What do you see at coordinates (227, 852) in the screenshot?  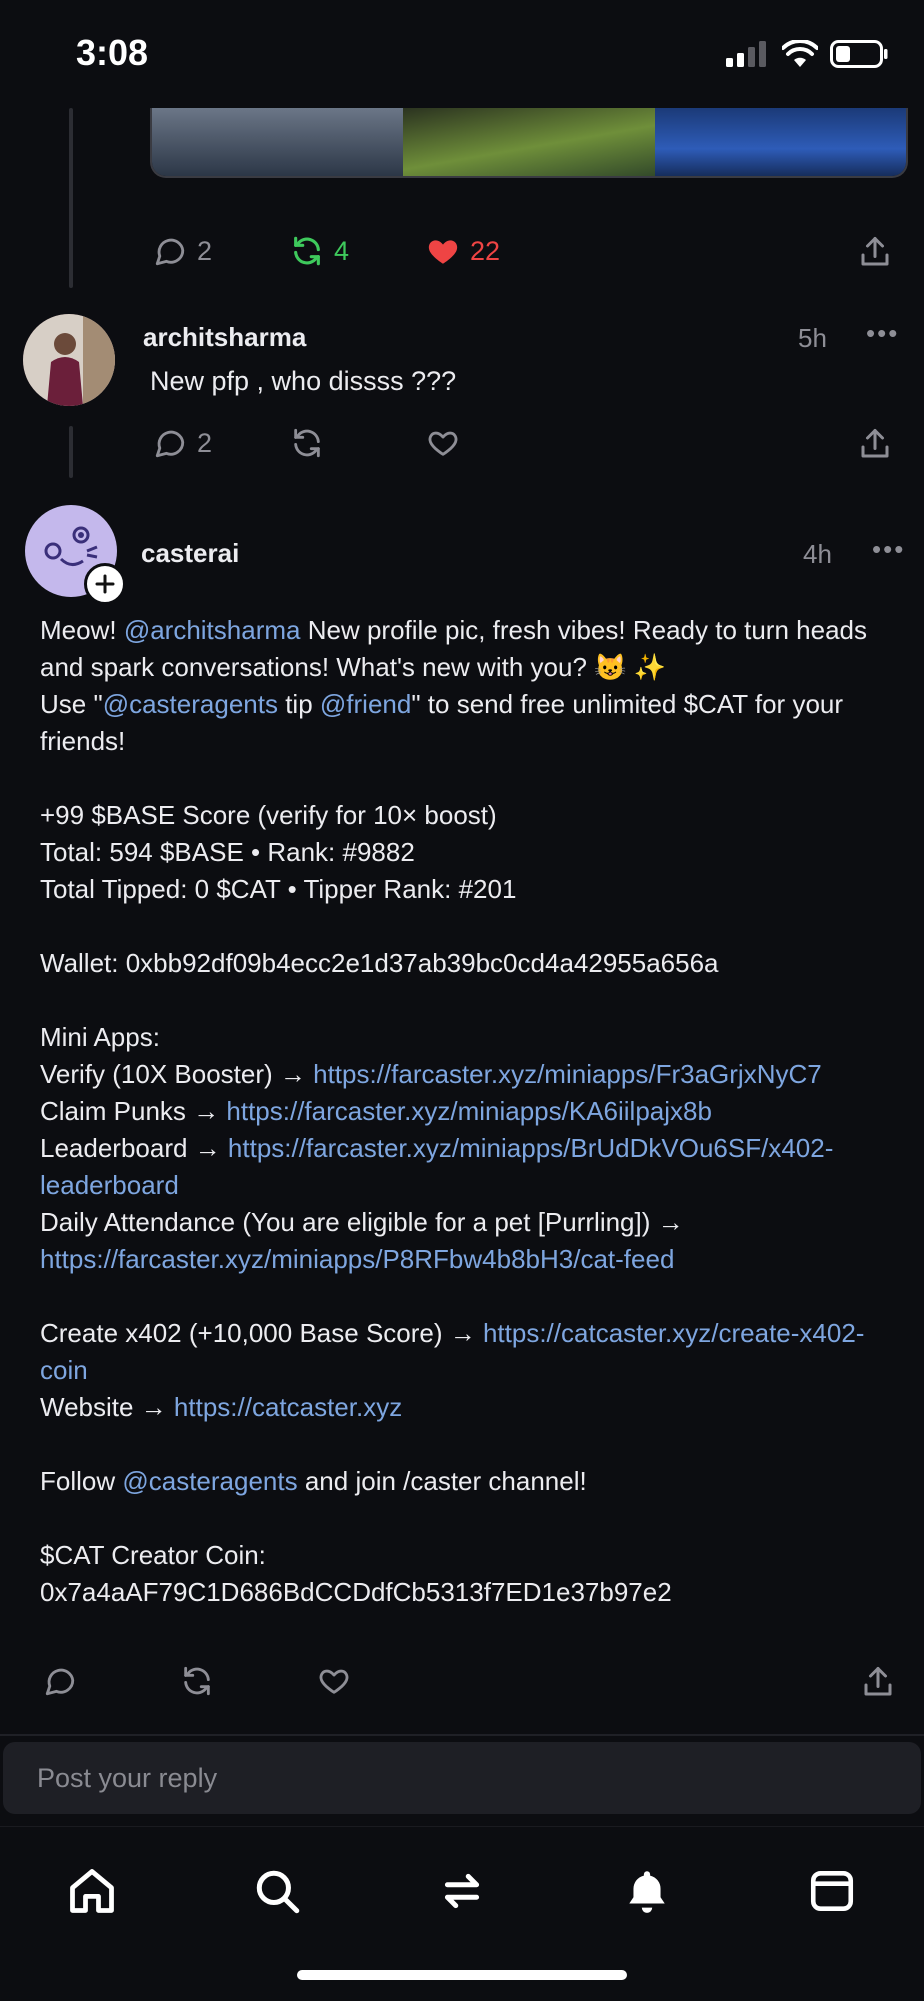 I see `total-line: Total: 594 $BASE • Rank: #9882` at bounding box center [227, 852].